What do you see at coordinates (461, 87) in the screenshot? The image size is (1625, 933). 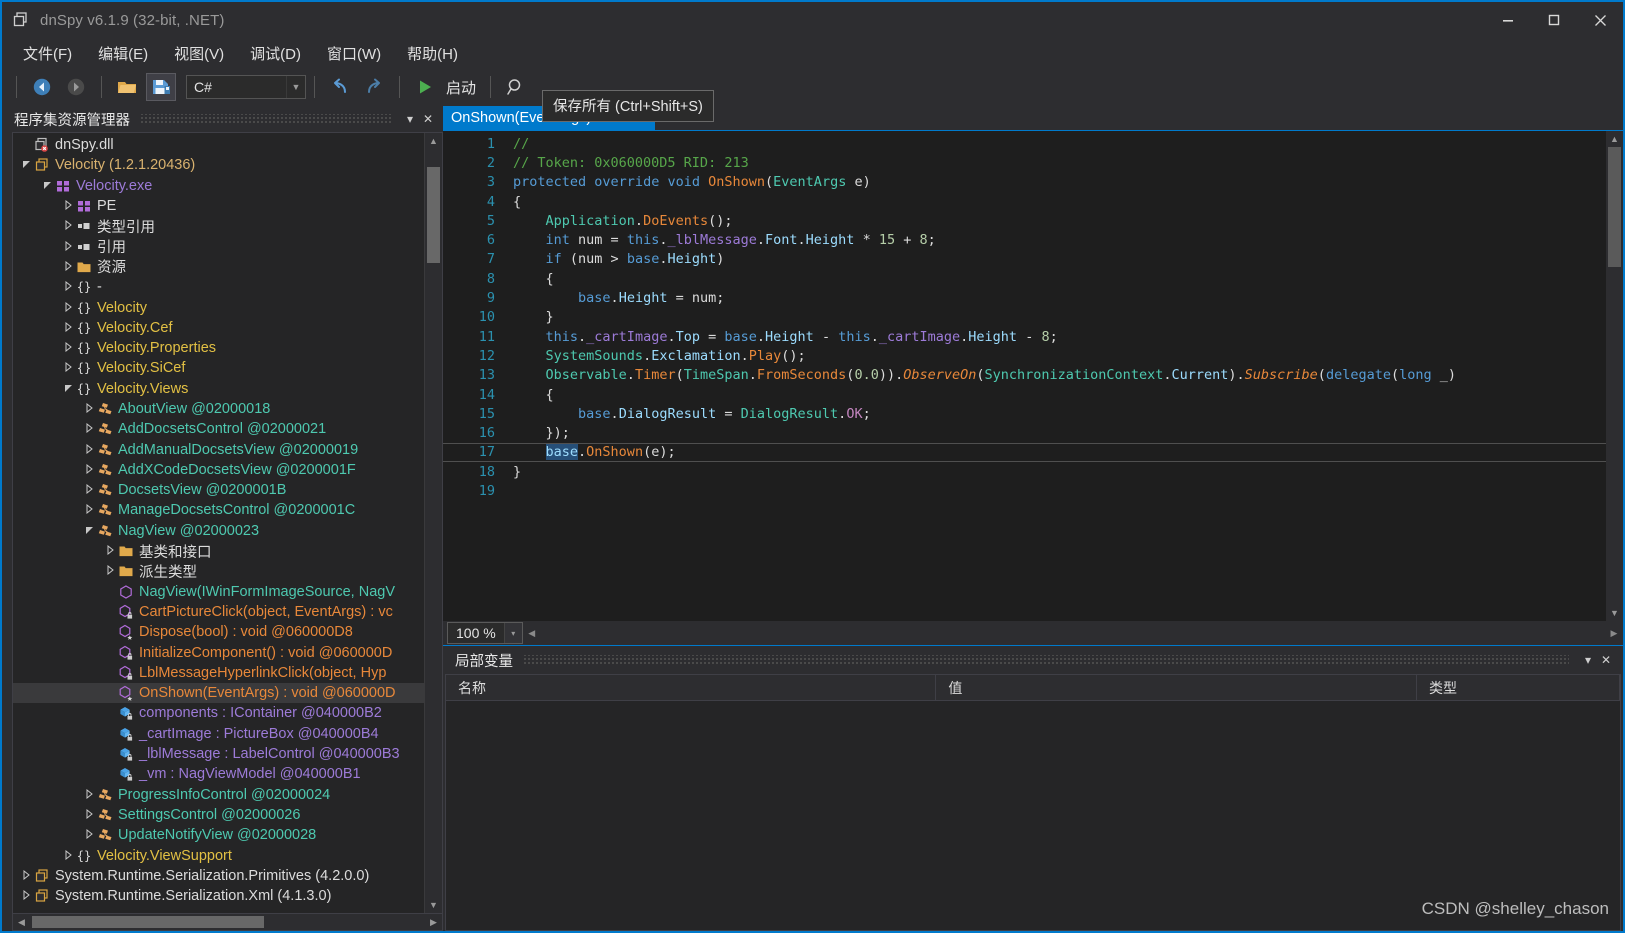 I see `start-button-label: 启动` at bounding box center [461, 87].